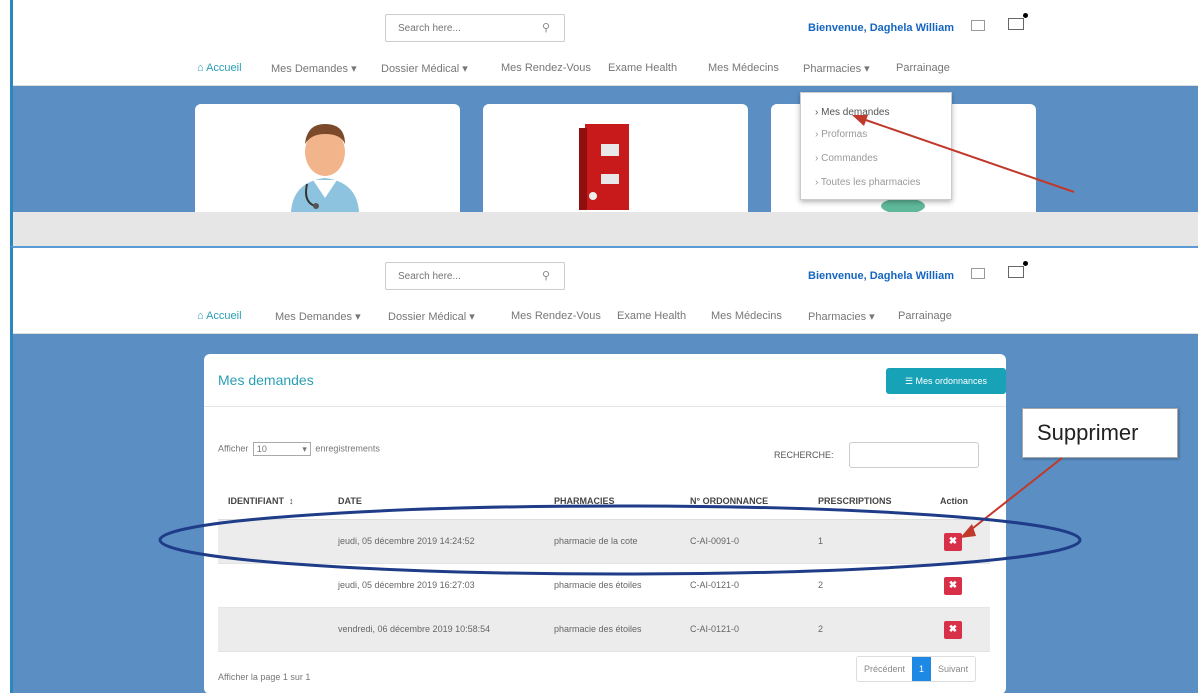  I want to click on length-select: 10, so click(281, 449).